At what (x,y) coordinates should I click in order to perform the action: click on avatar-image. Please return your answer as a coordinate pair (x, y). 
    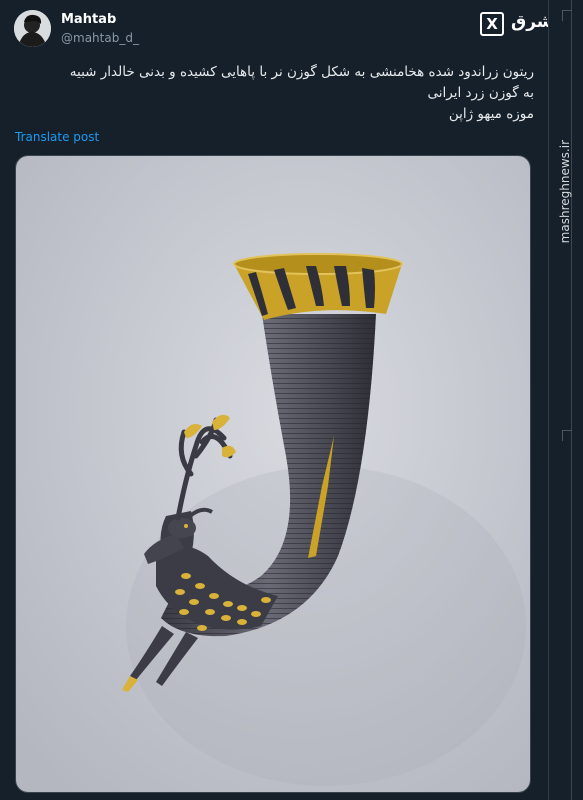
    Looking at the image, I should click on (32, 28).